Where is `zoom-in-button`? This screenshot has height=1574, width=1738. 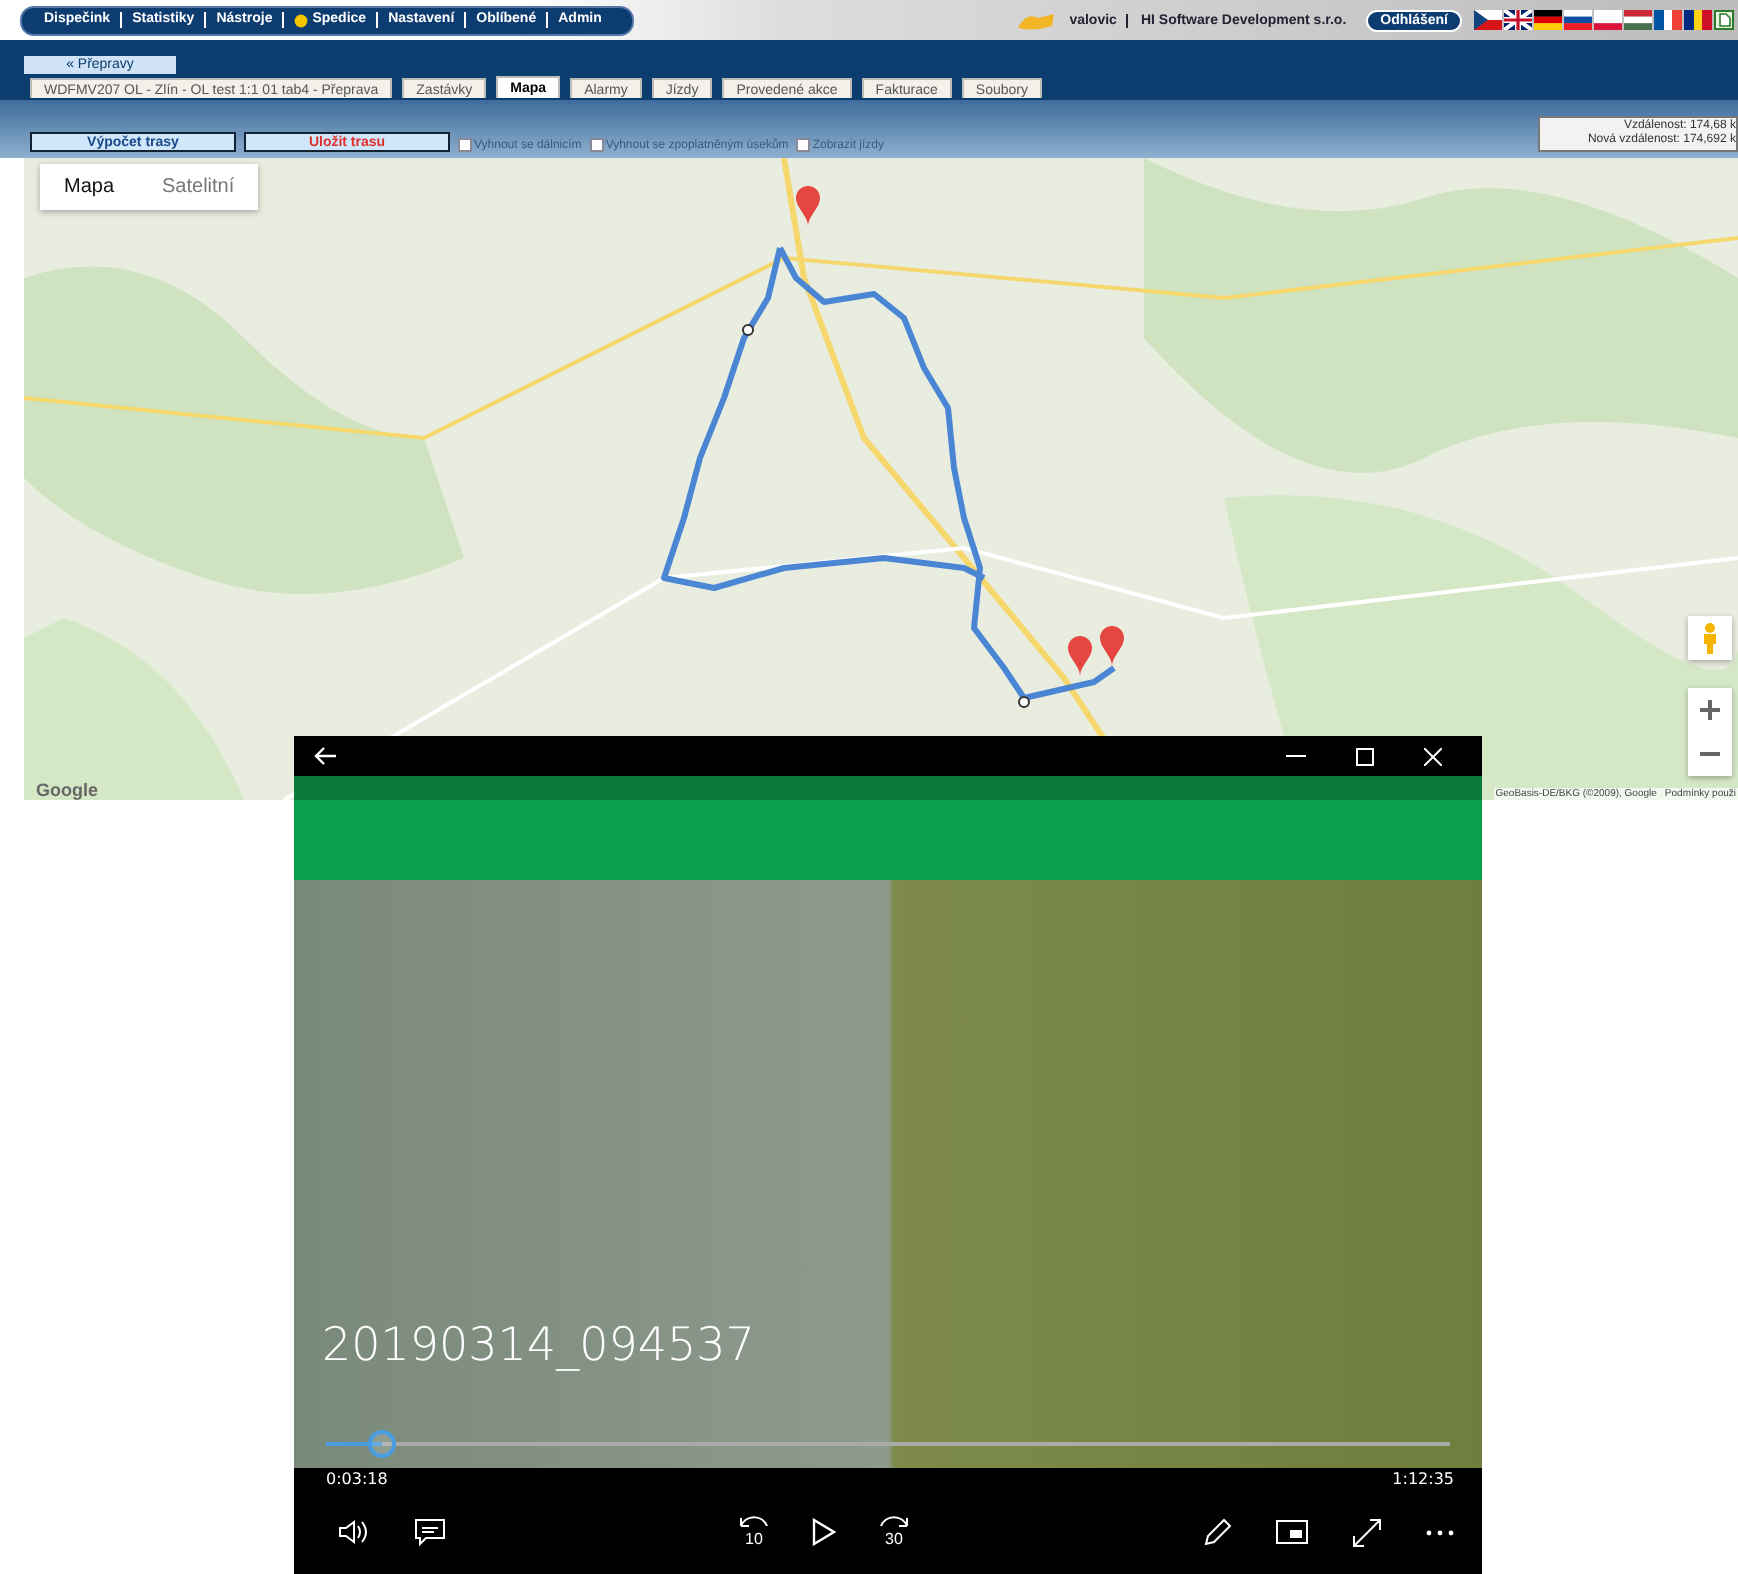 zoom-in-button is located at coordinates (1710, 710).